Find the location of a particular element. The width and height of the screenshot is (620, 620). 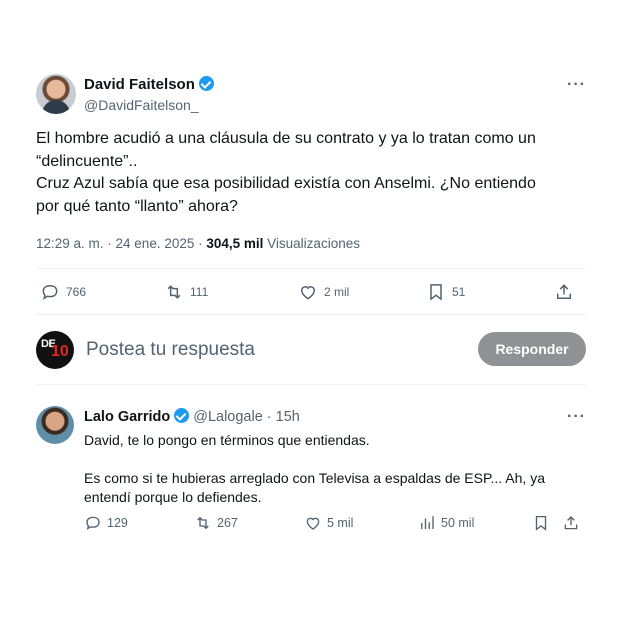

reply-retweet-action: 267 is located at coordinates (216, 523).